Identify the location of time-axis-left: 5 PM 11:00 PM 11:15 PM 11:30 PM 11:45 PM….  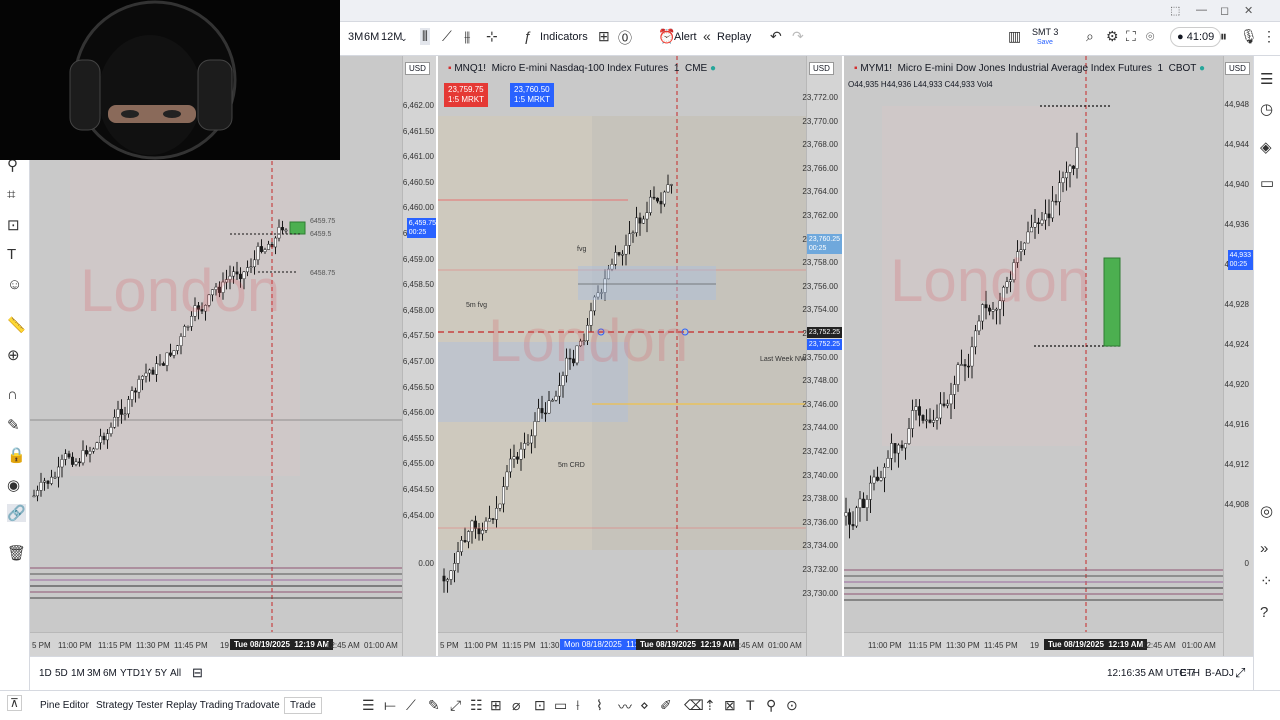
(216, 644).